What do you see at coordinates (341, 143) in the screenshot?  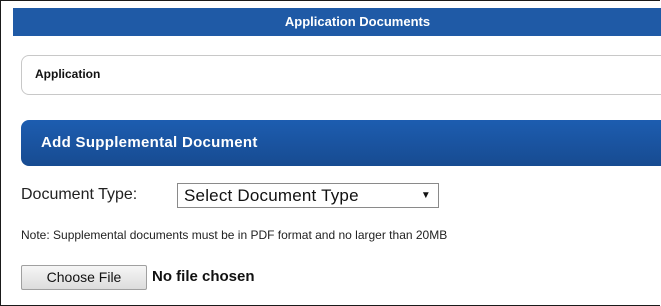 I see `add-supplemental-document-header: Add Supplemental Document` at bounding box center [341, 143].